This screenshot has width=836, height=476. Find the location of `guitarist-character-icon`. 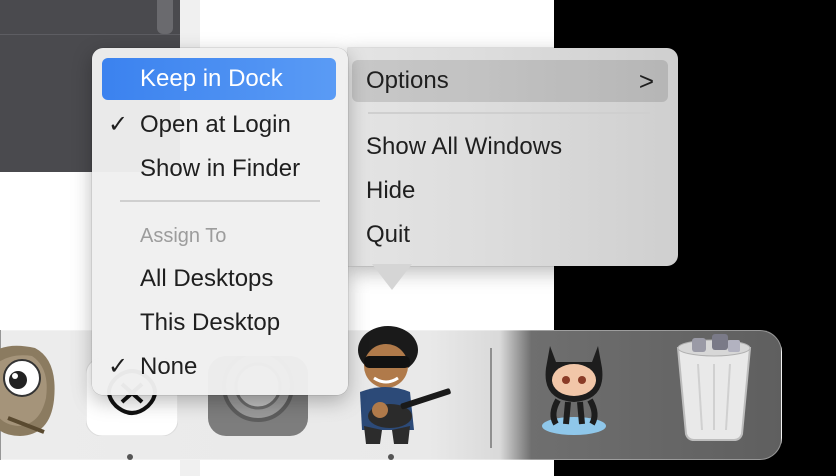

guitarist-character-icon is located at coordinates (404, 385).